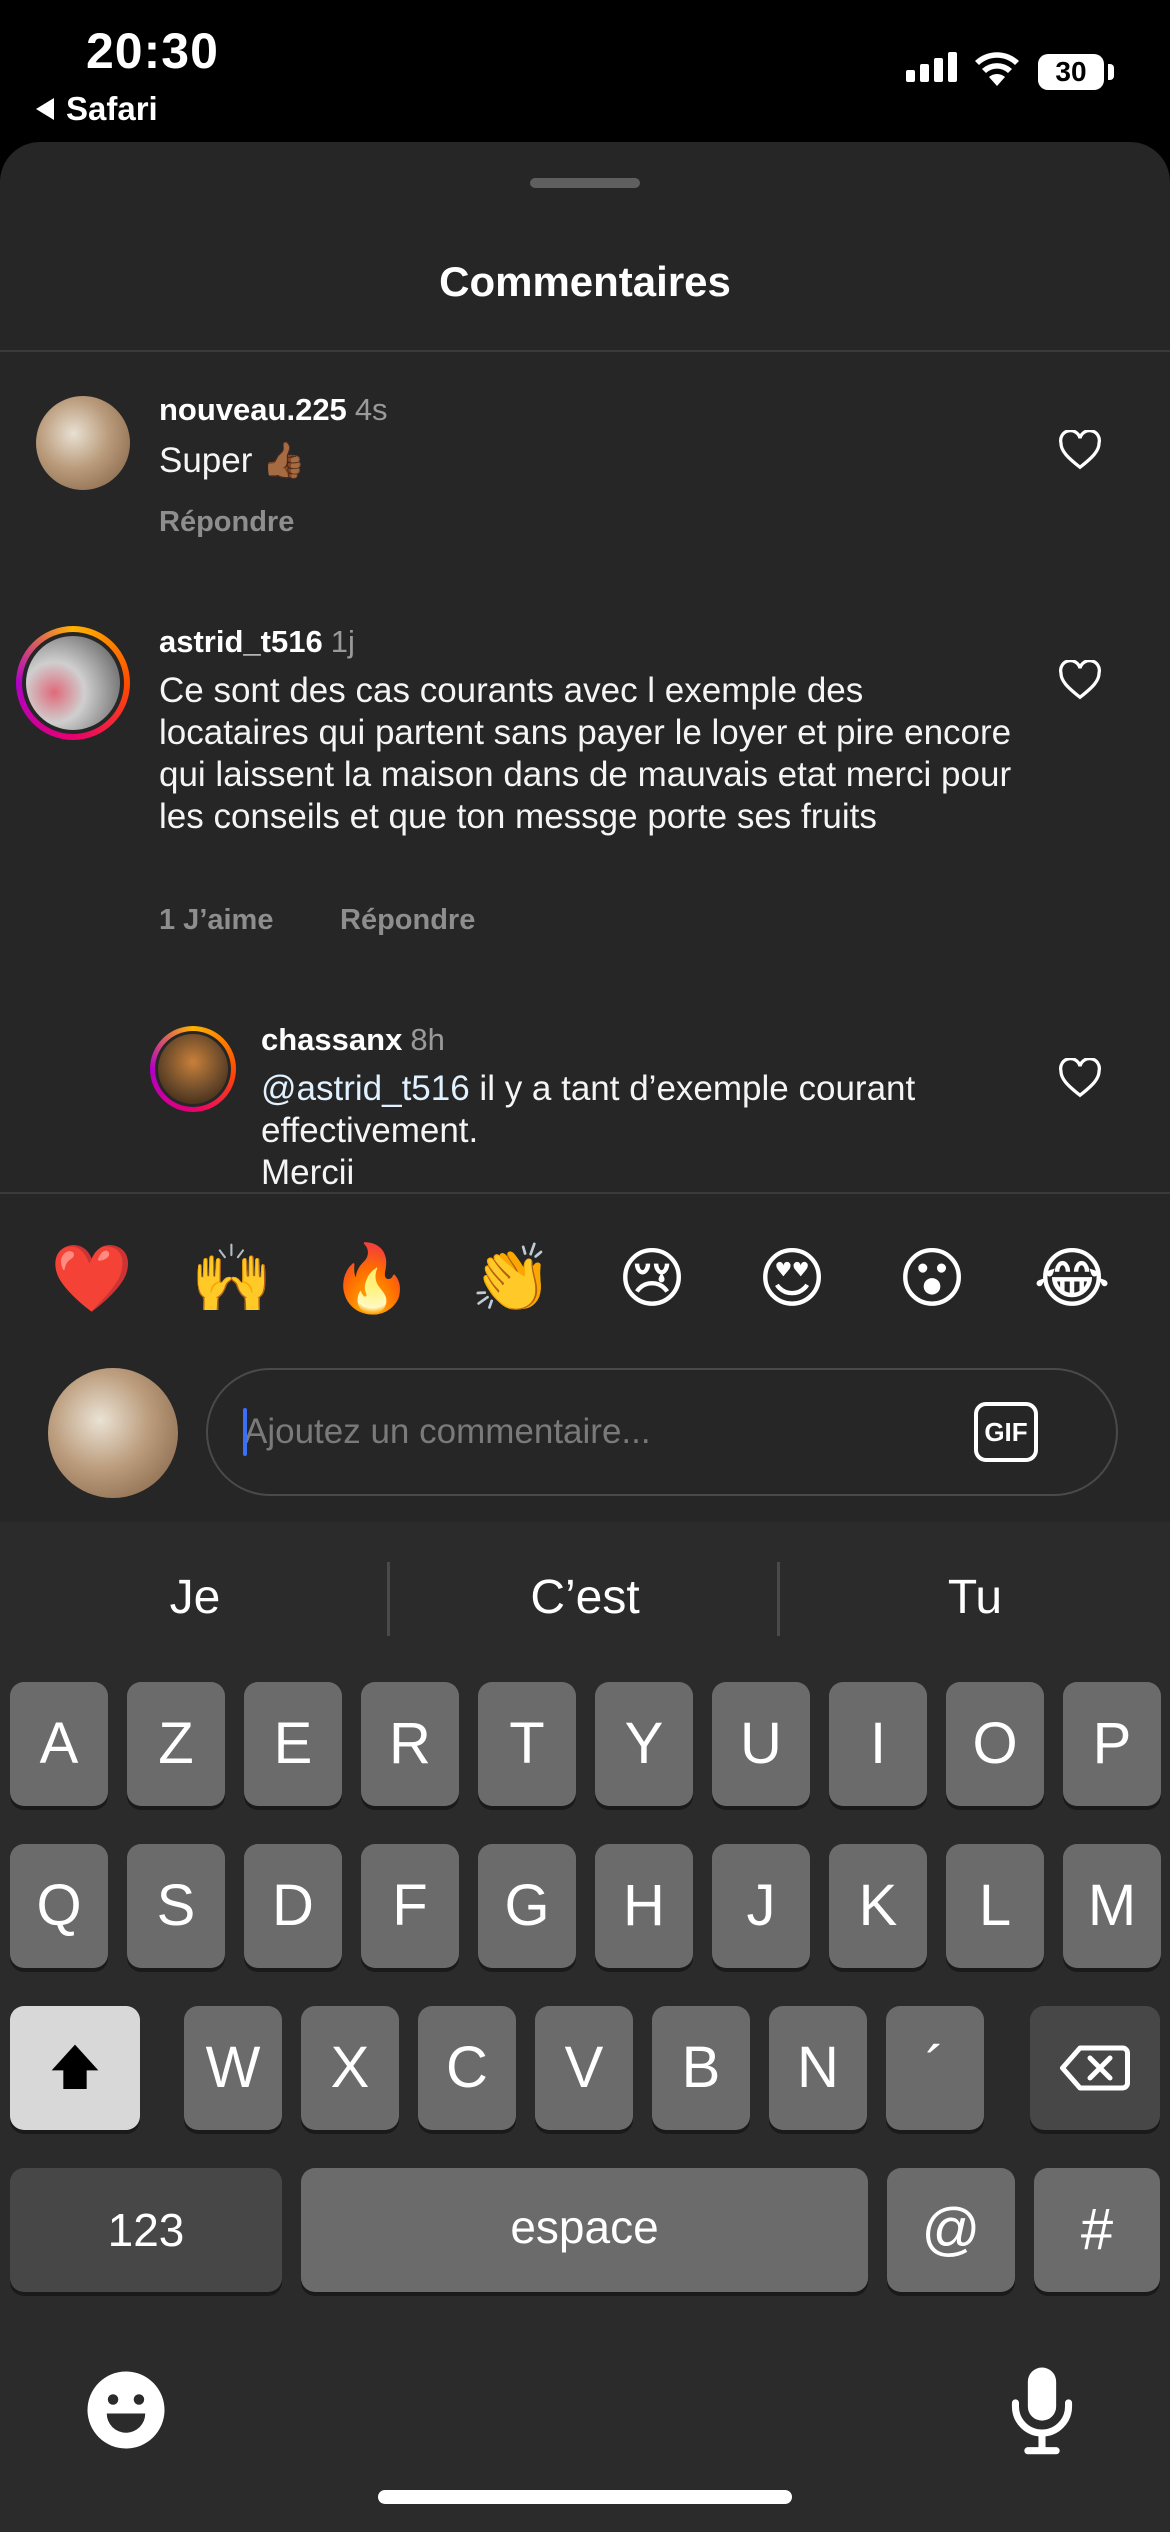 This screenshot has width=1170, height=2532. What do you see at coordinates (975, 1597) in the screenshot?
I see `suggestion-3: Tu` at bounding box center [975, 1597].